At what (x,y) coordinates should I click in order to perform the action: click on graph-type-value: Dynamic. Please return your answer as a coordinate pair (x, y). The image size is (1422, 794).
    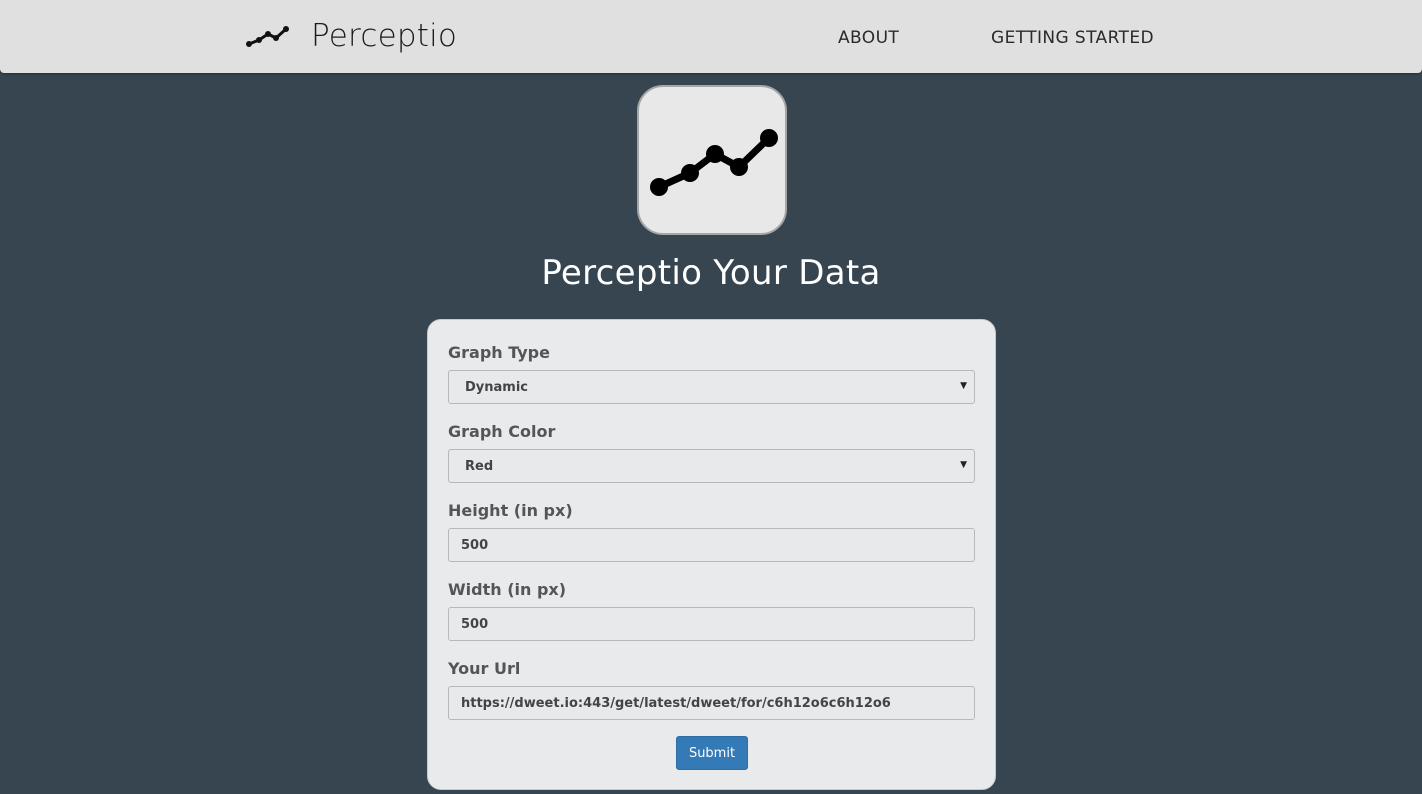
    Looking at the image, I should click on (497, 387).